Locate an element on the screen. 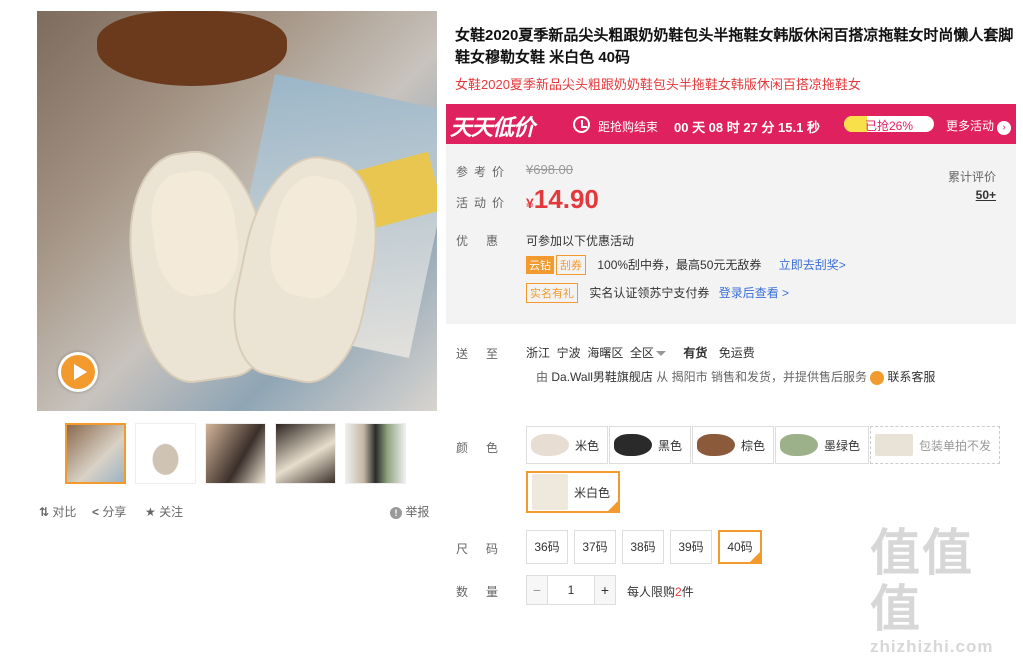 This screenshot has width=1023, height=657. ship-city: 揭阳市 is located at coordinates (689, 377).